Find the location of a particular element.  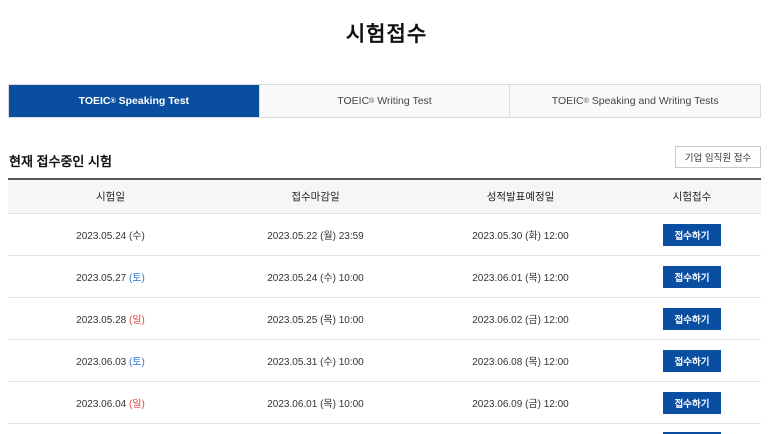

page-title: 시험접수 is located at coordinates (386, 34).